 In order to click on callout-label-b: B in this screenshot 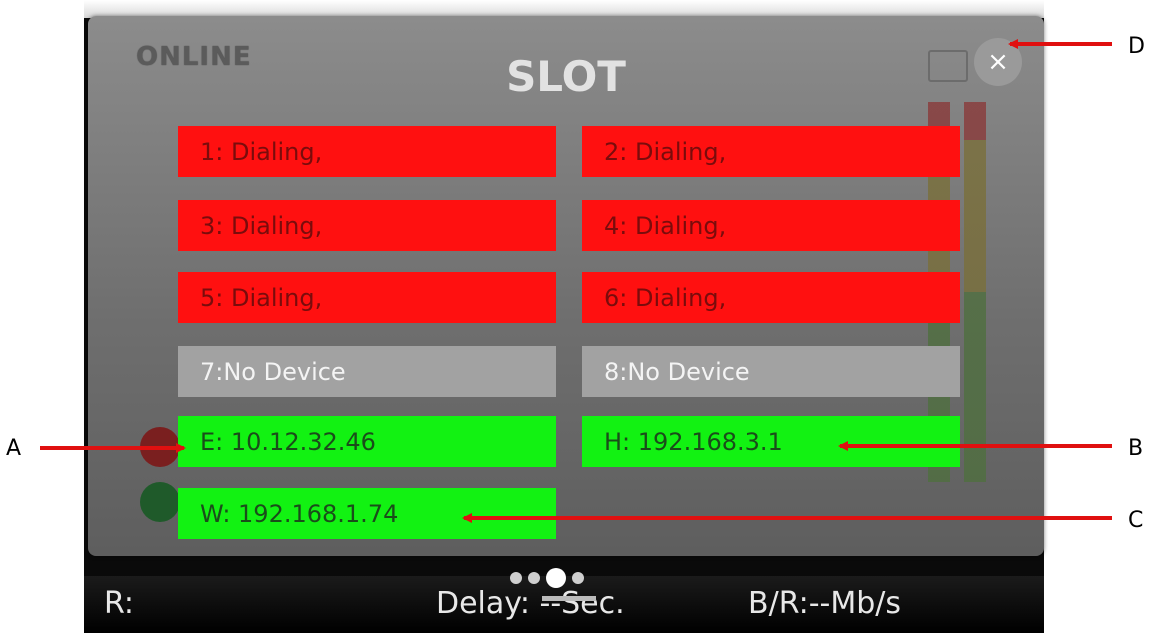, I will do `click(1136, 448)`.